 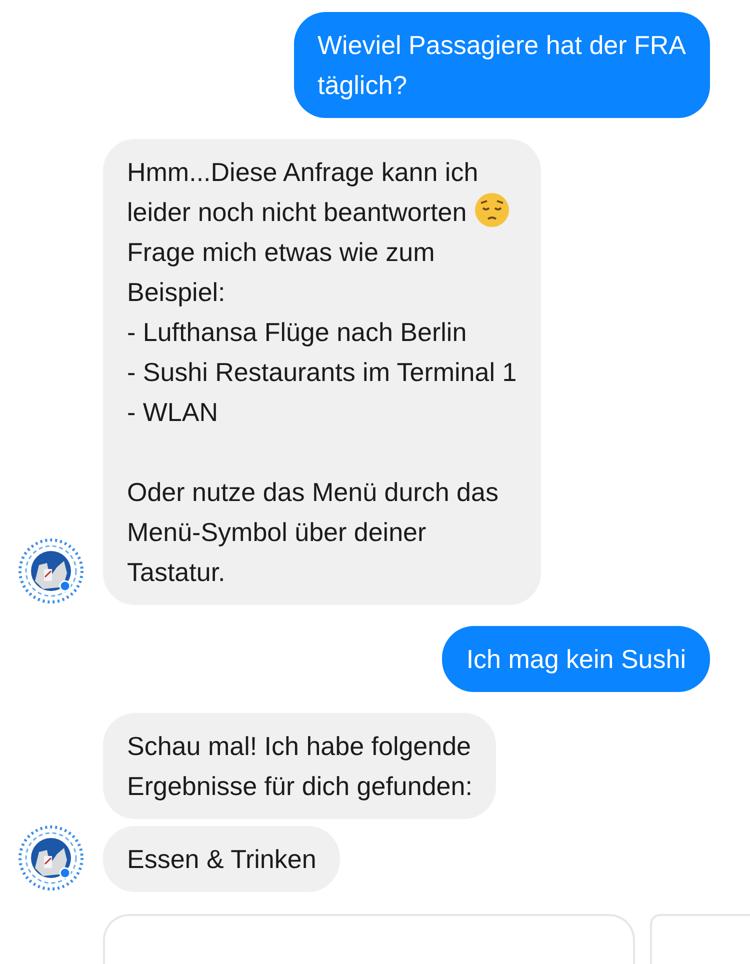 What do you see at coordinates (502, 65) in the screenshot?
I see `message-text: Wieviel Passagiere hat der FRA täglich?` at bounding box center [502, 65].